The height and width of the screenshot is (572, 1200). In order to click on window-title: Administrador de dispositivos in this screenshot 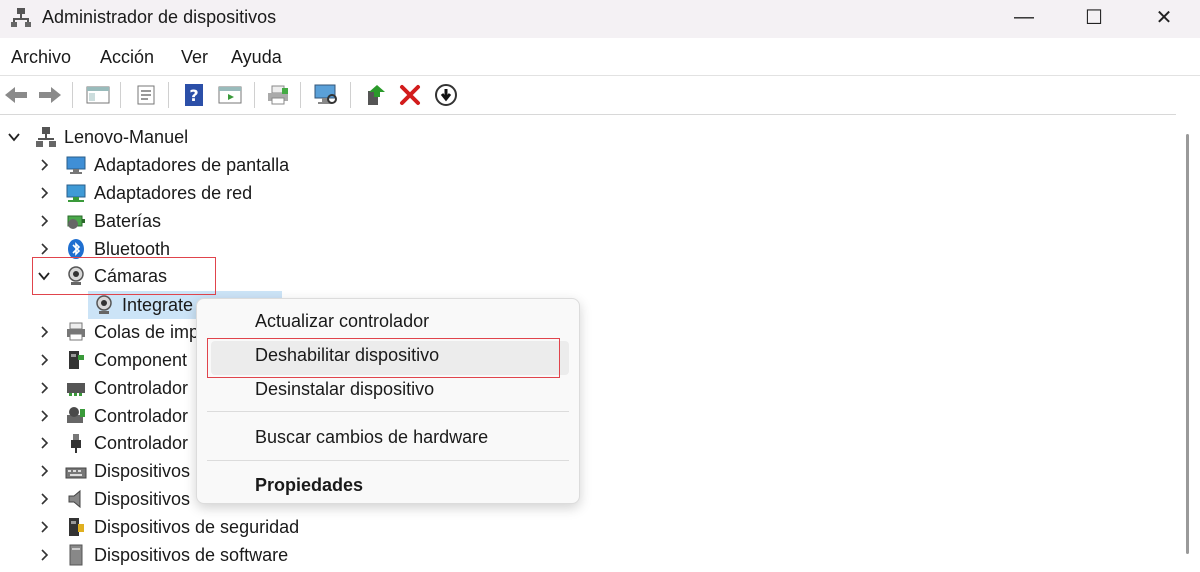, I will do `click(159, 17)`.